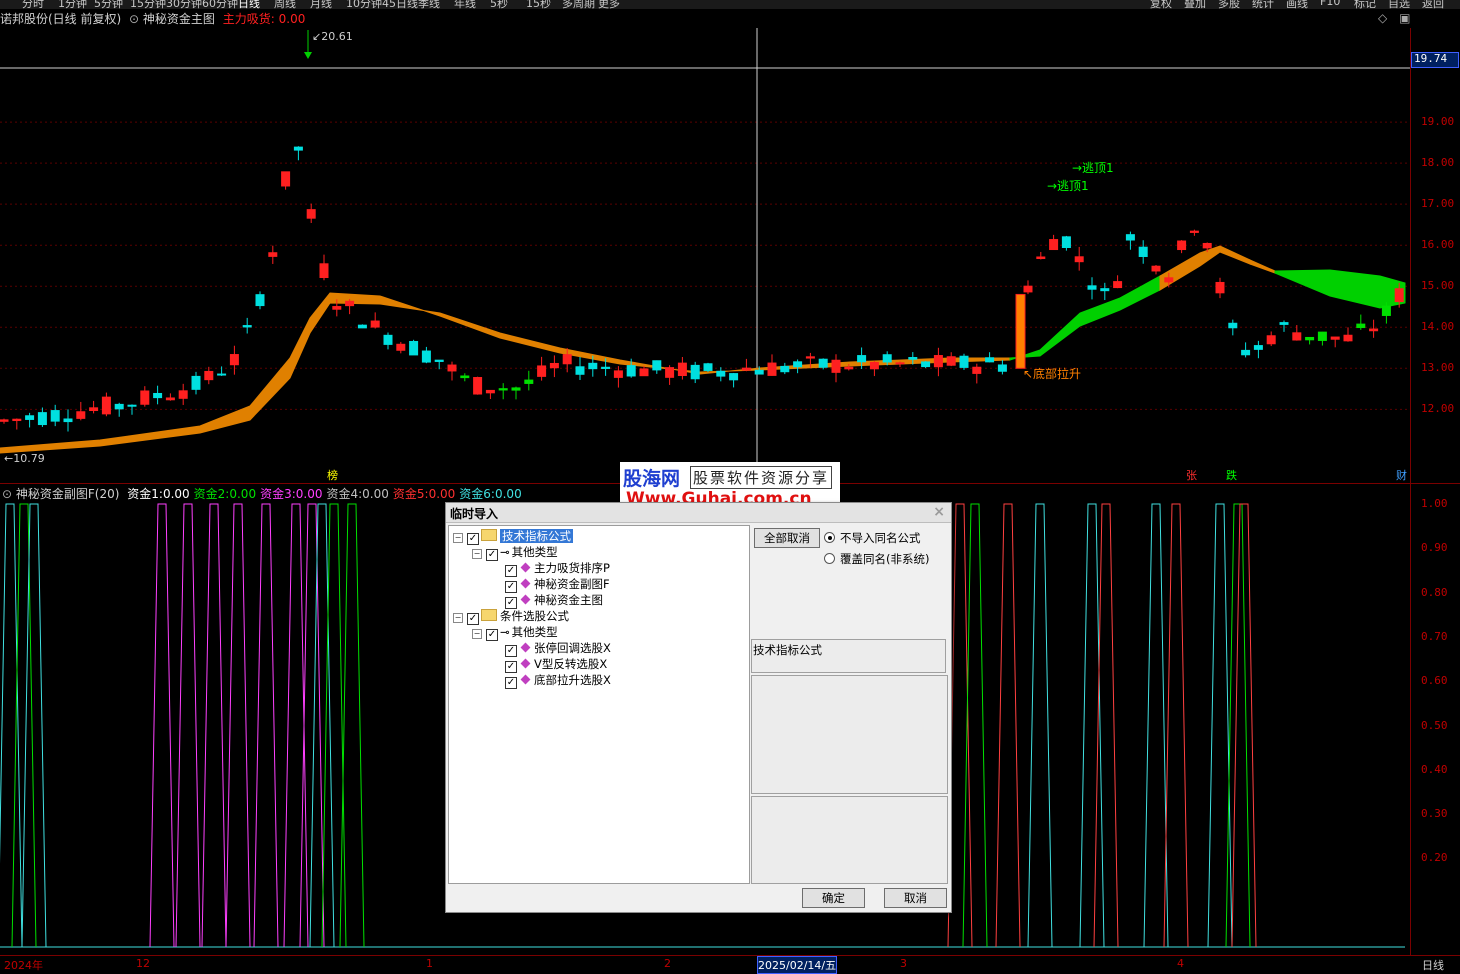 This screenshot has width=1460, height=974. What do you see at coordinates (513, 536) in the screenshot?
I see `tree-node: − ✓ 技术指标公式` at bounding box center [513, 536].